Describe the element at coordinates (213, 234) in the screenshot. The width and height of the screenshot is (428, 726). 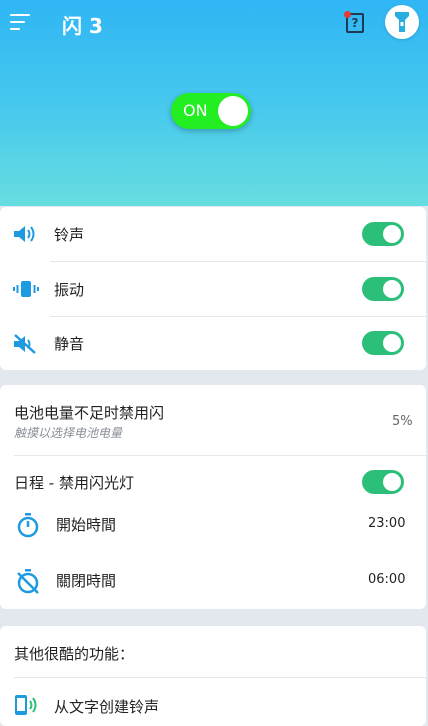
I see `mode-row-ring: 铃声` at that location.